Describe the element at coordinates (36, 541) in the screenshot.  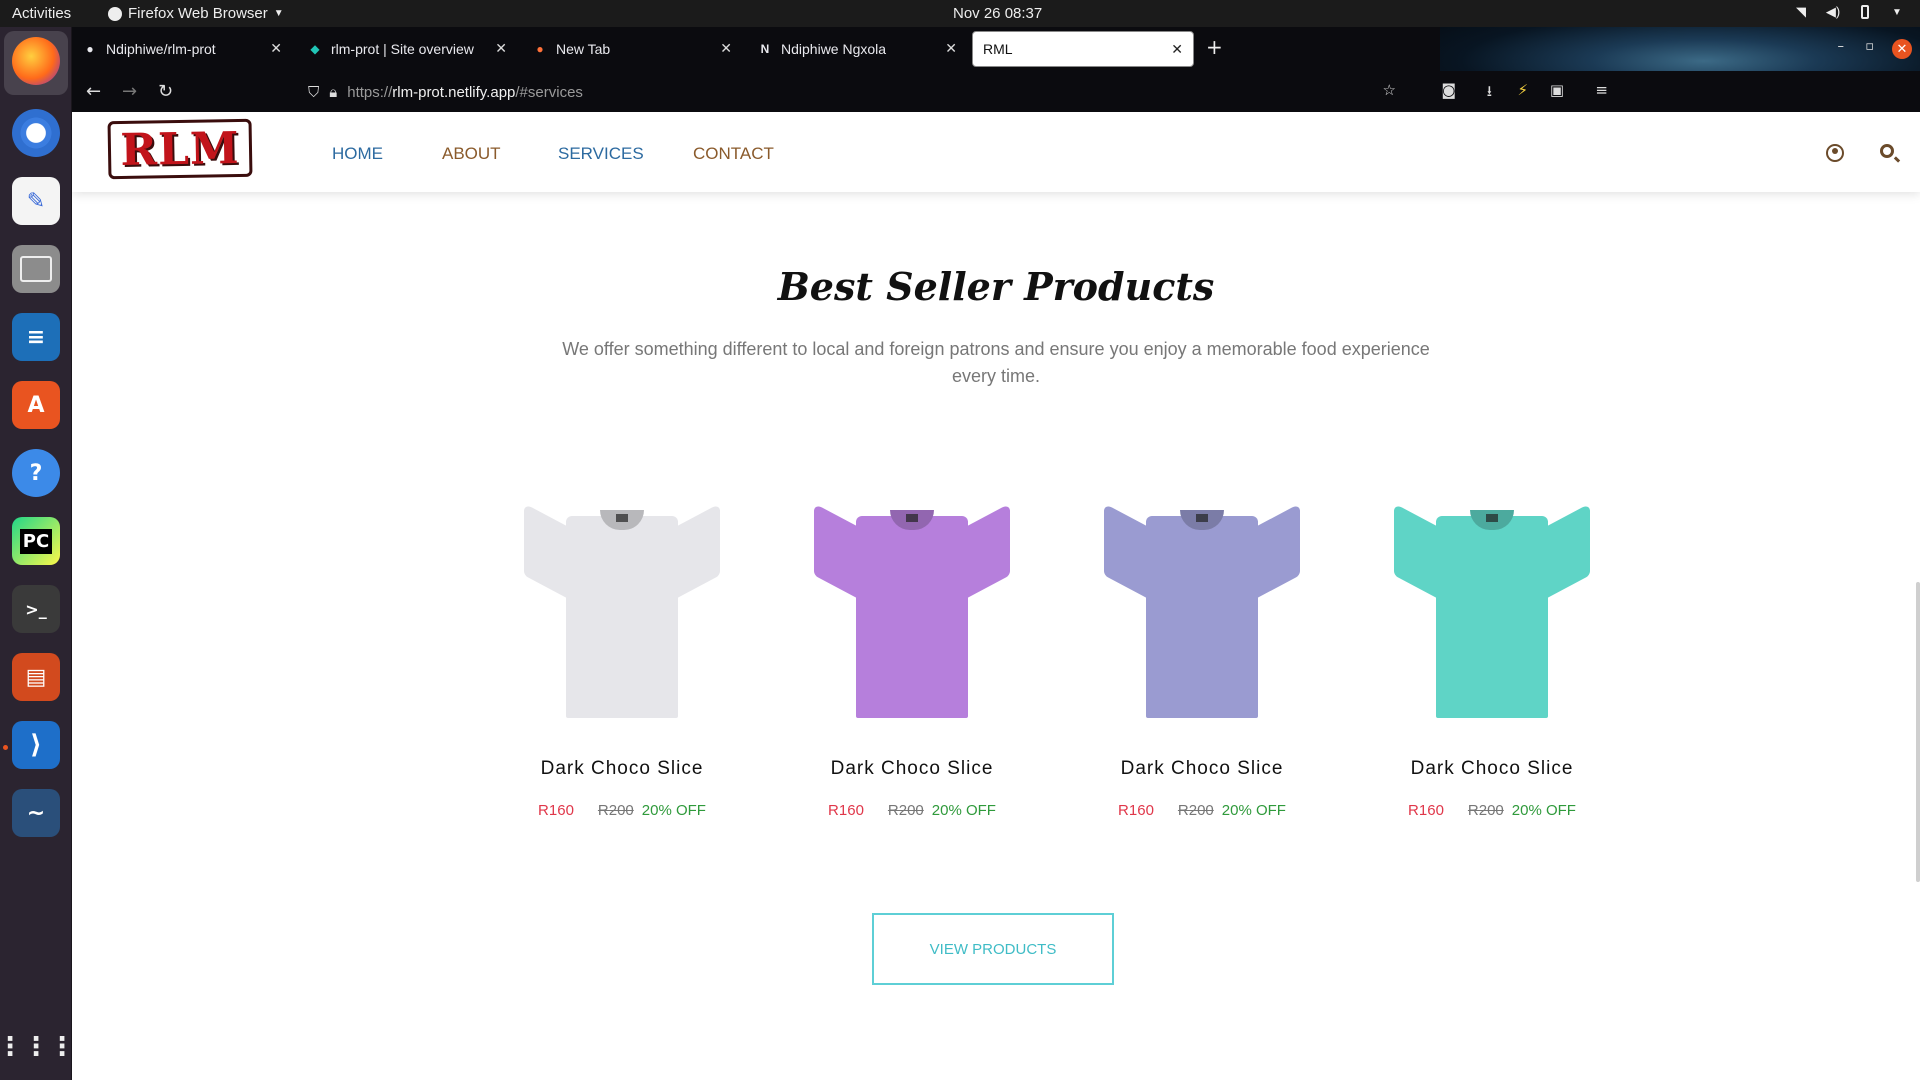
I see `pycharm-dock-icon: PC` at that location.